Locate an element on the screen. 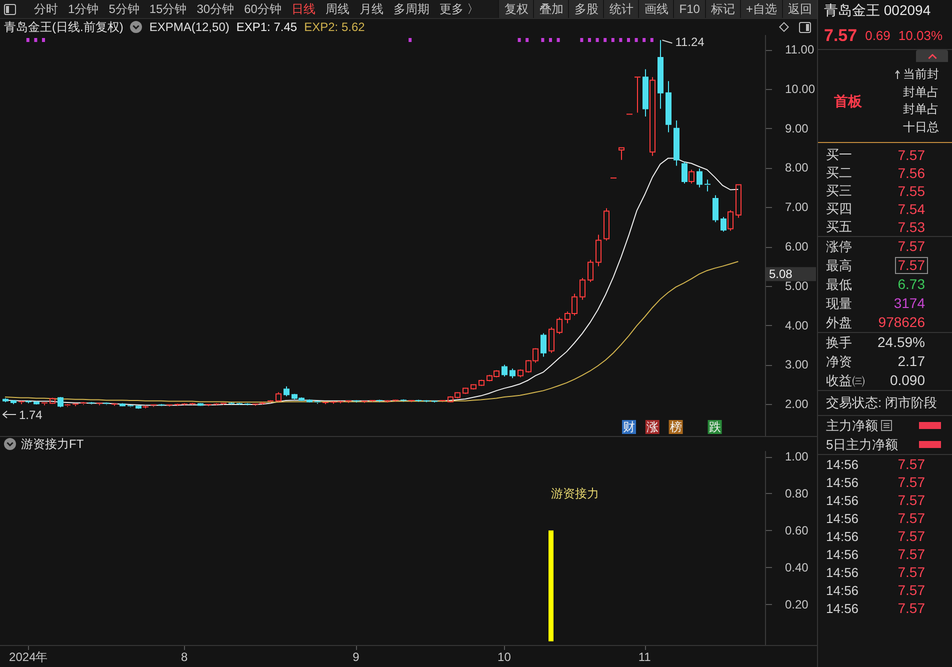 The width and height of the screenshot is (952, 667). period-tab: 更多 〉 is located at coordinates (459, 9).